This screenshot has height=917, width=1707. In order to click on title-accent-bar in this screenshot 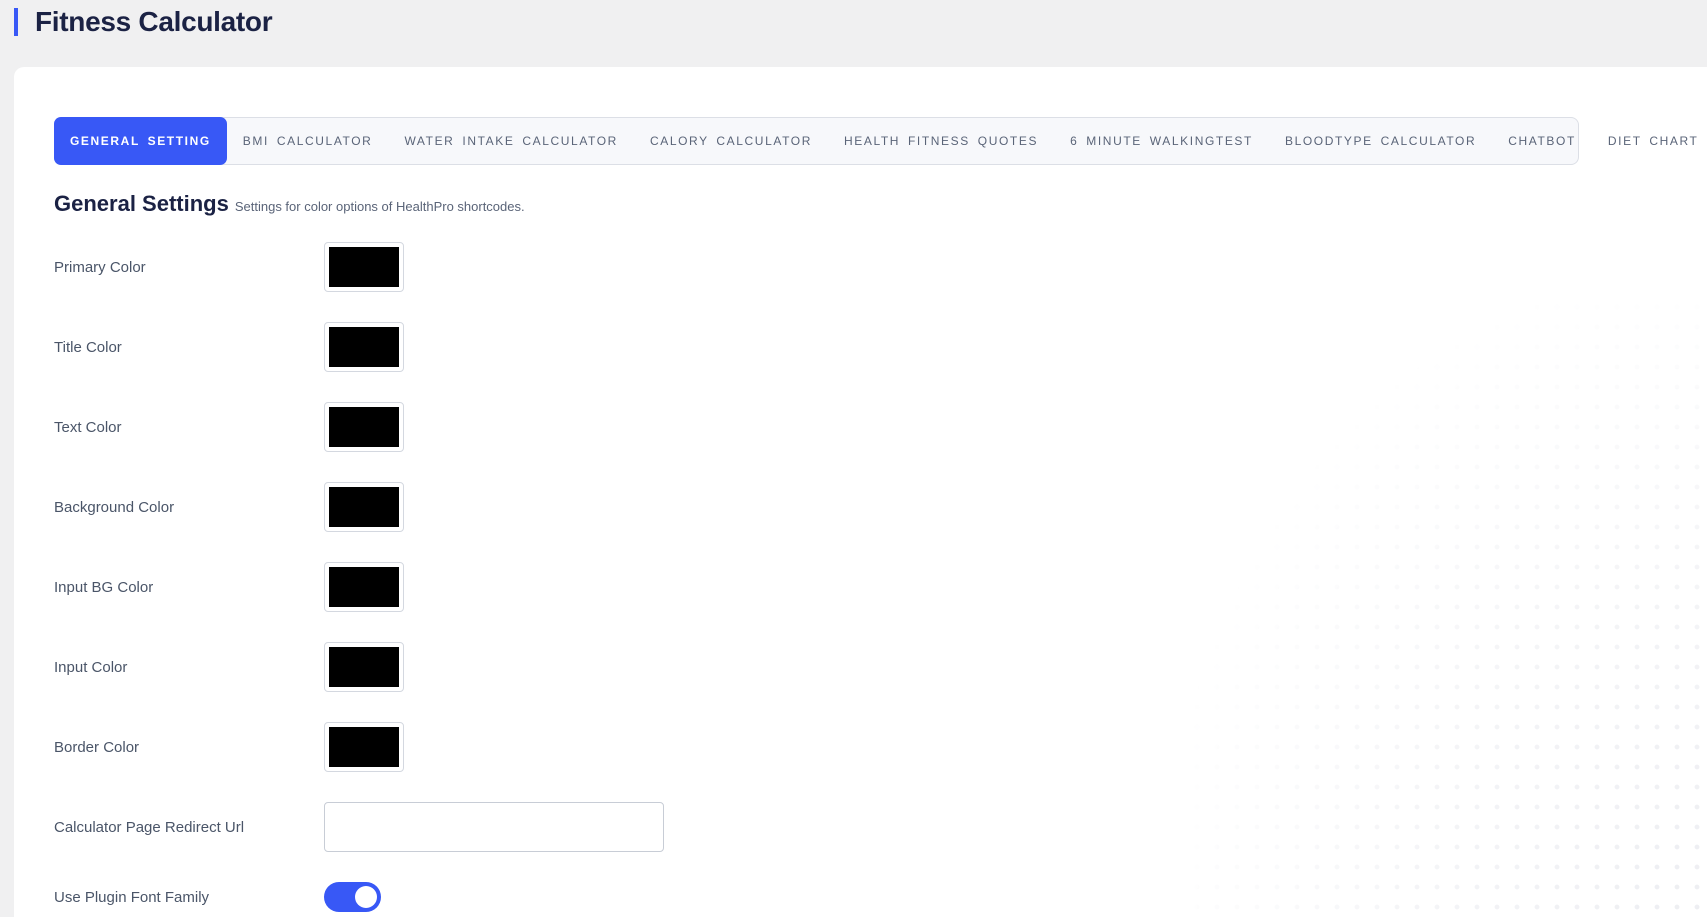, I will do `click(16, 22)`.